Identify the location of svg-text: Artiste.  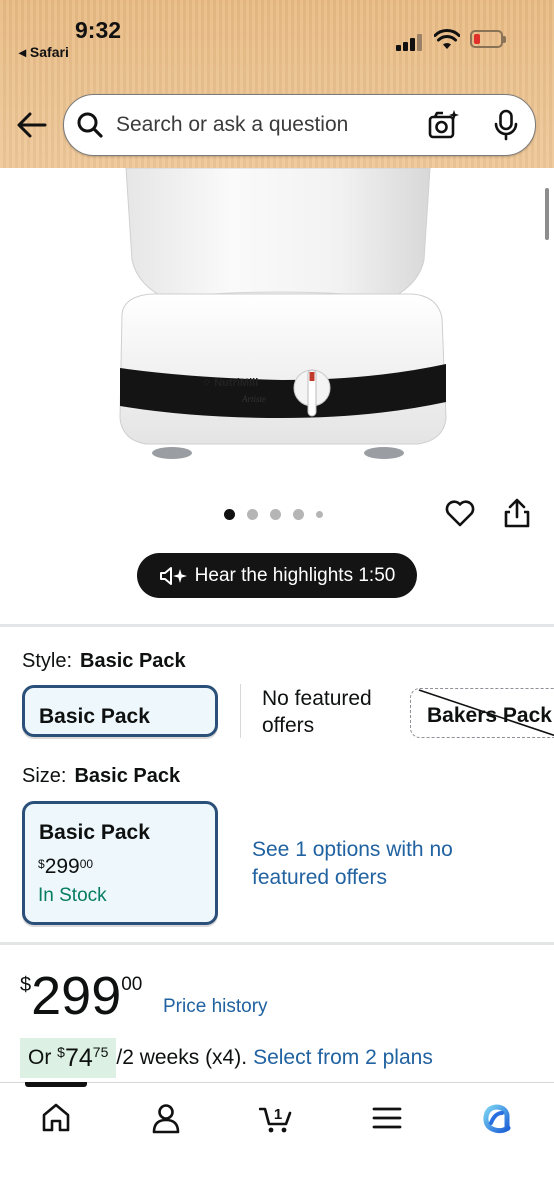
(253, 399).